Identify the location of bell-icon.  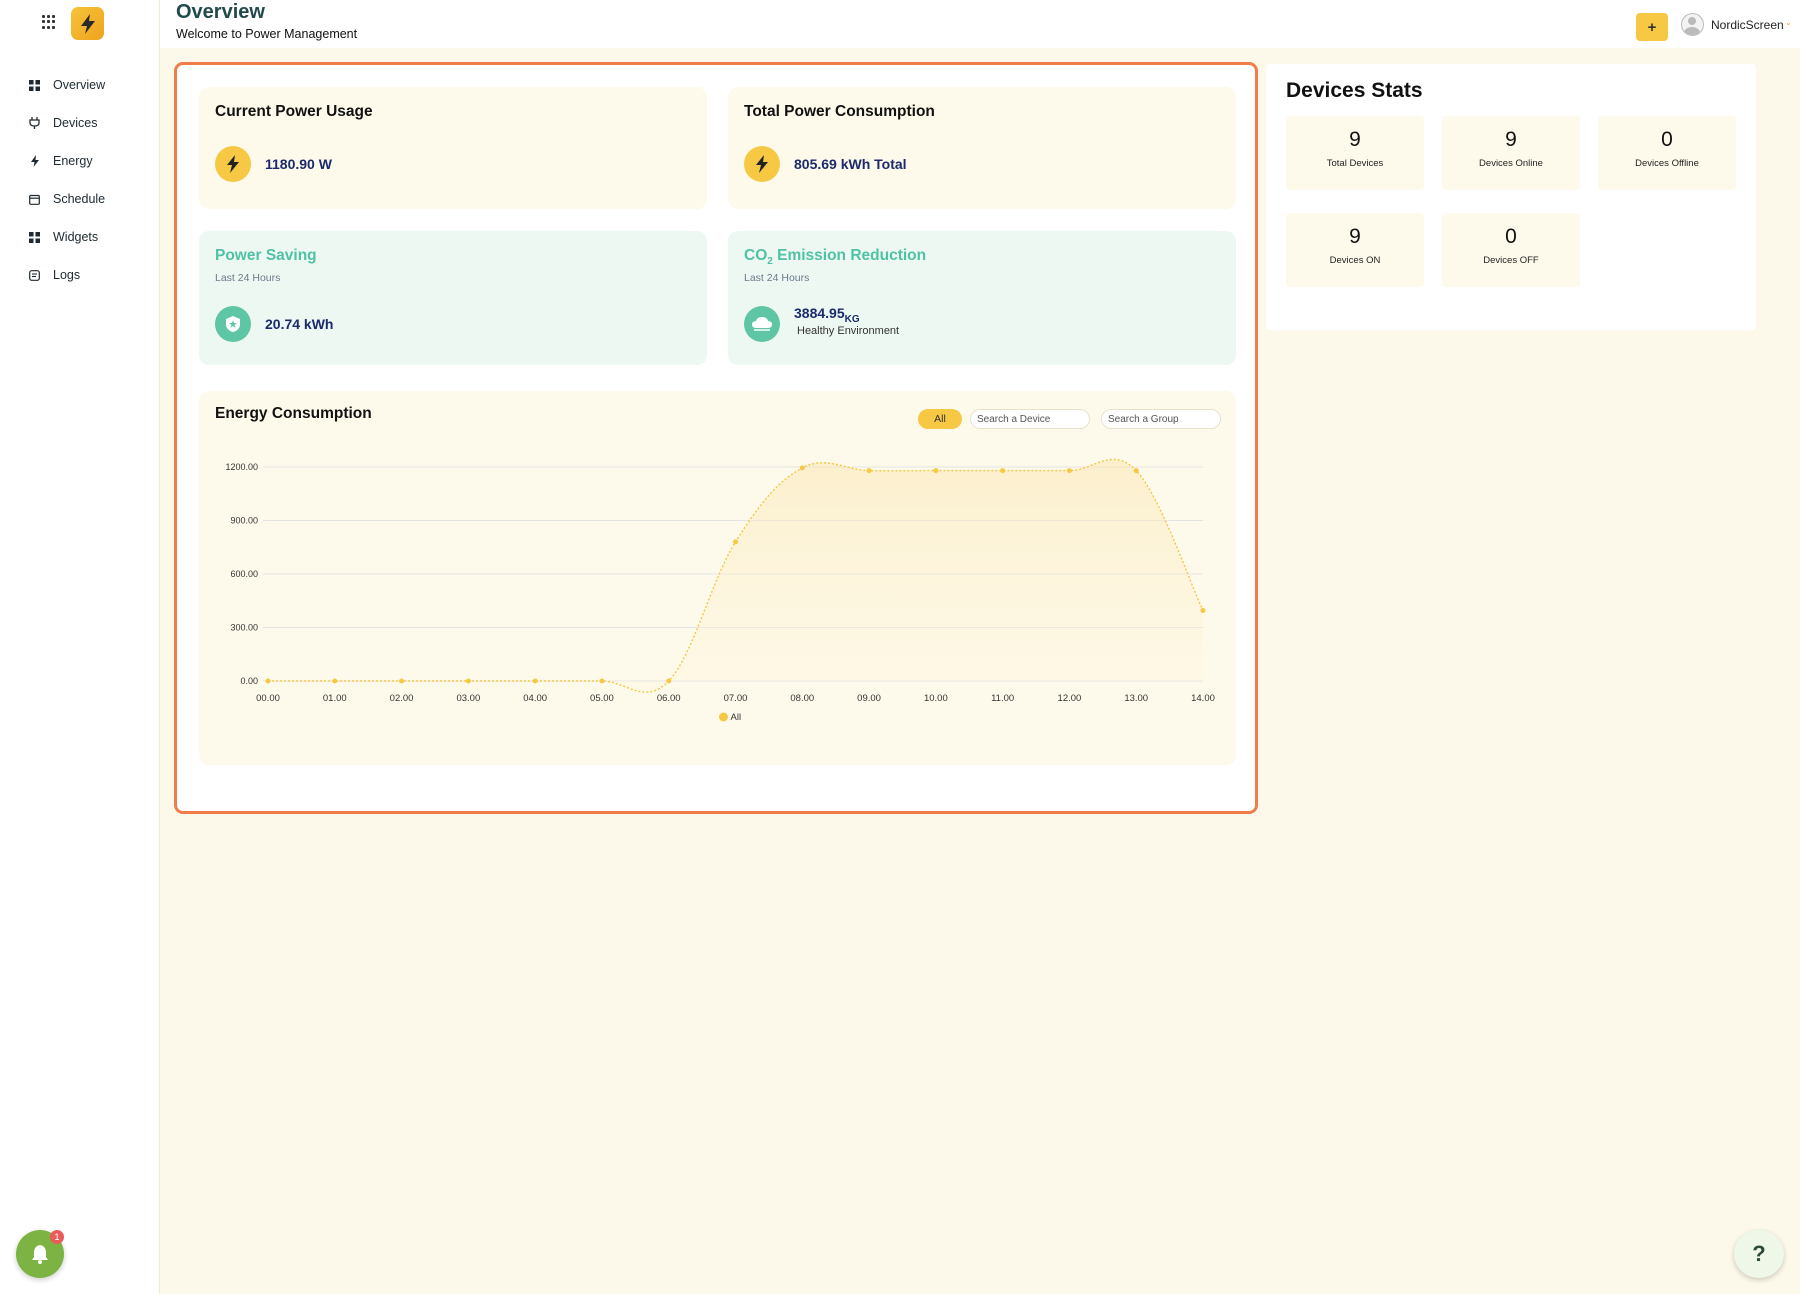
(40, 1254).